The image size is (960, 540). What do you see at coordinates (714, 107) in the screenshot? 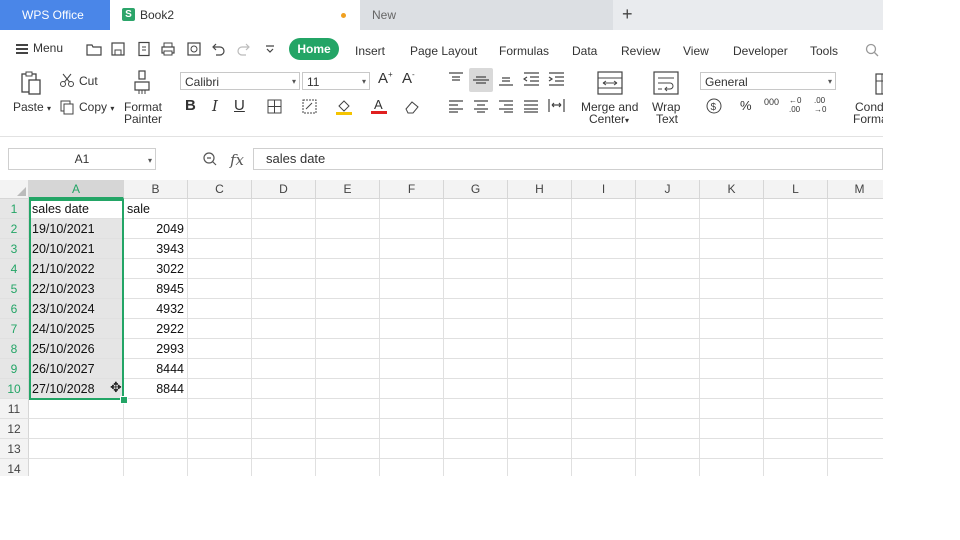
I see `currency-icon: $` at bounding box center [714, 107].